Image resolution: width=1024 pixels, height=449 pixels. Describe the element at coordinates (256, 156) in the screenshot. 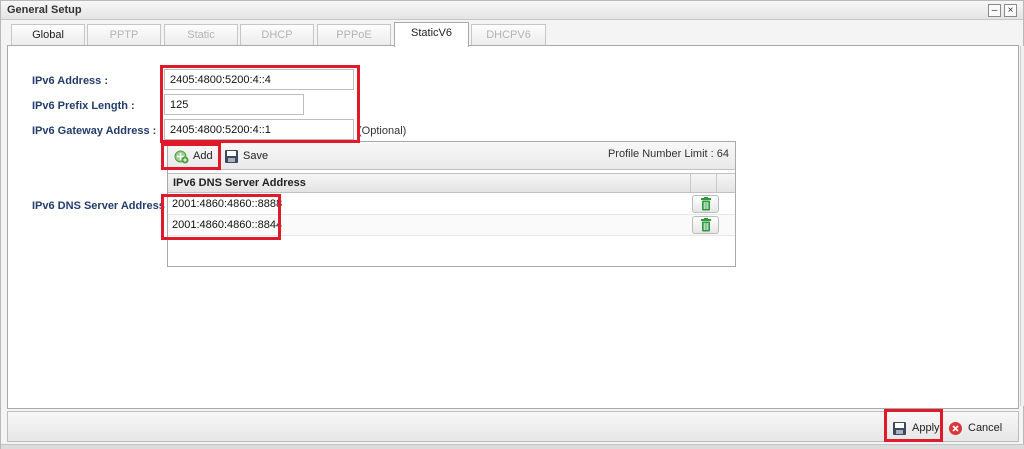

I see `save-button-label: Save` at that location.